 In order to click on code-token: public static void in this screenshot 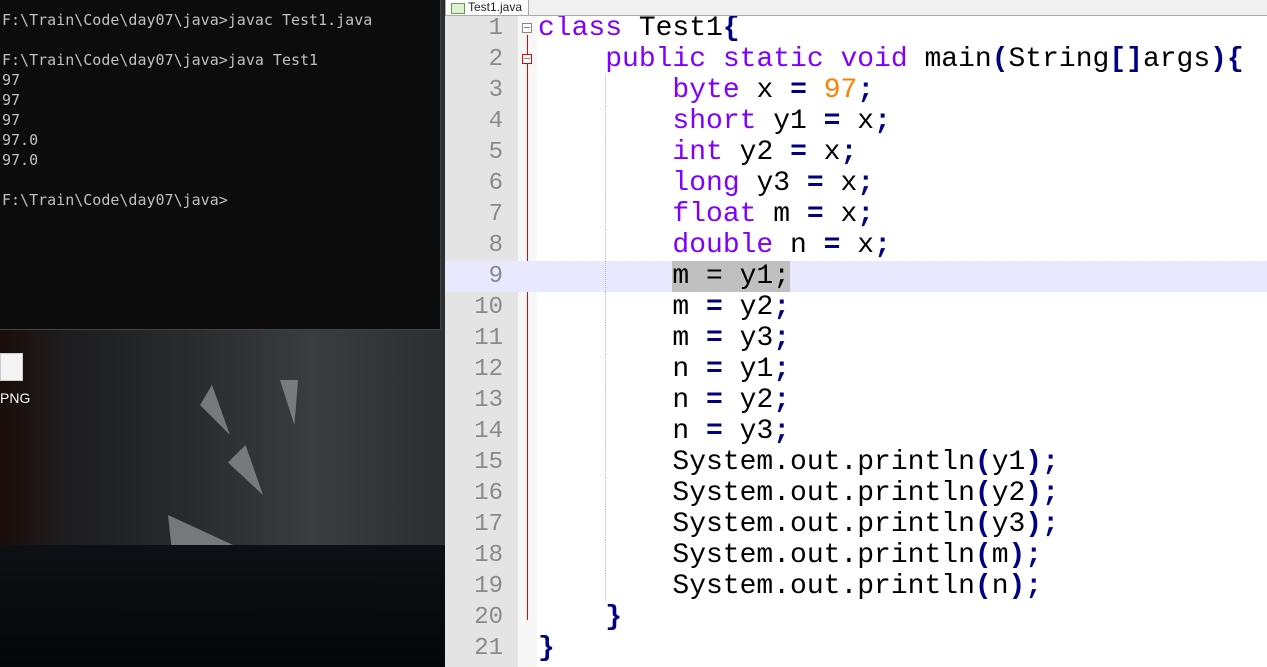, I will do `click(756, 59)`.